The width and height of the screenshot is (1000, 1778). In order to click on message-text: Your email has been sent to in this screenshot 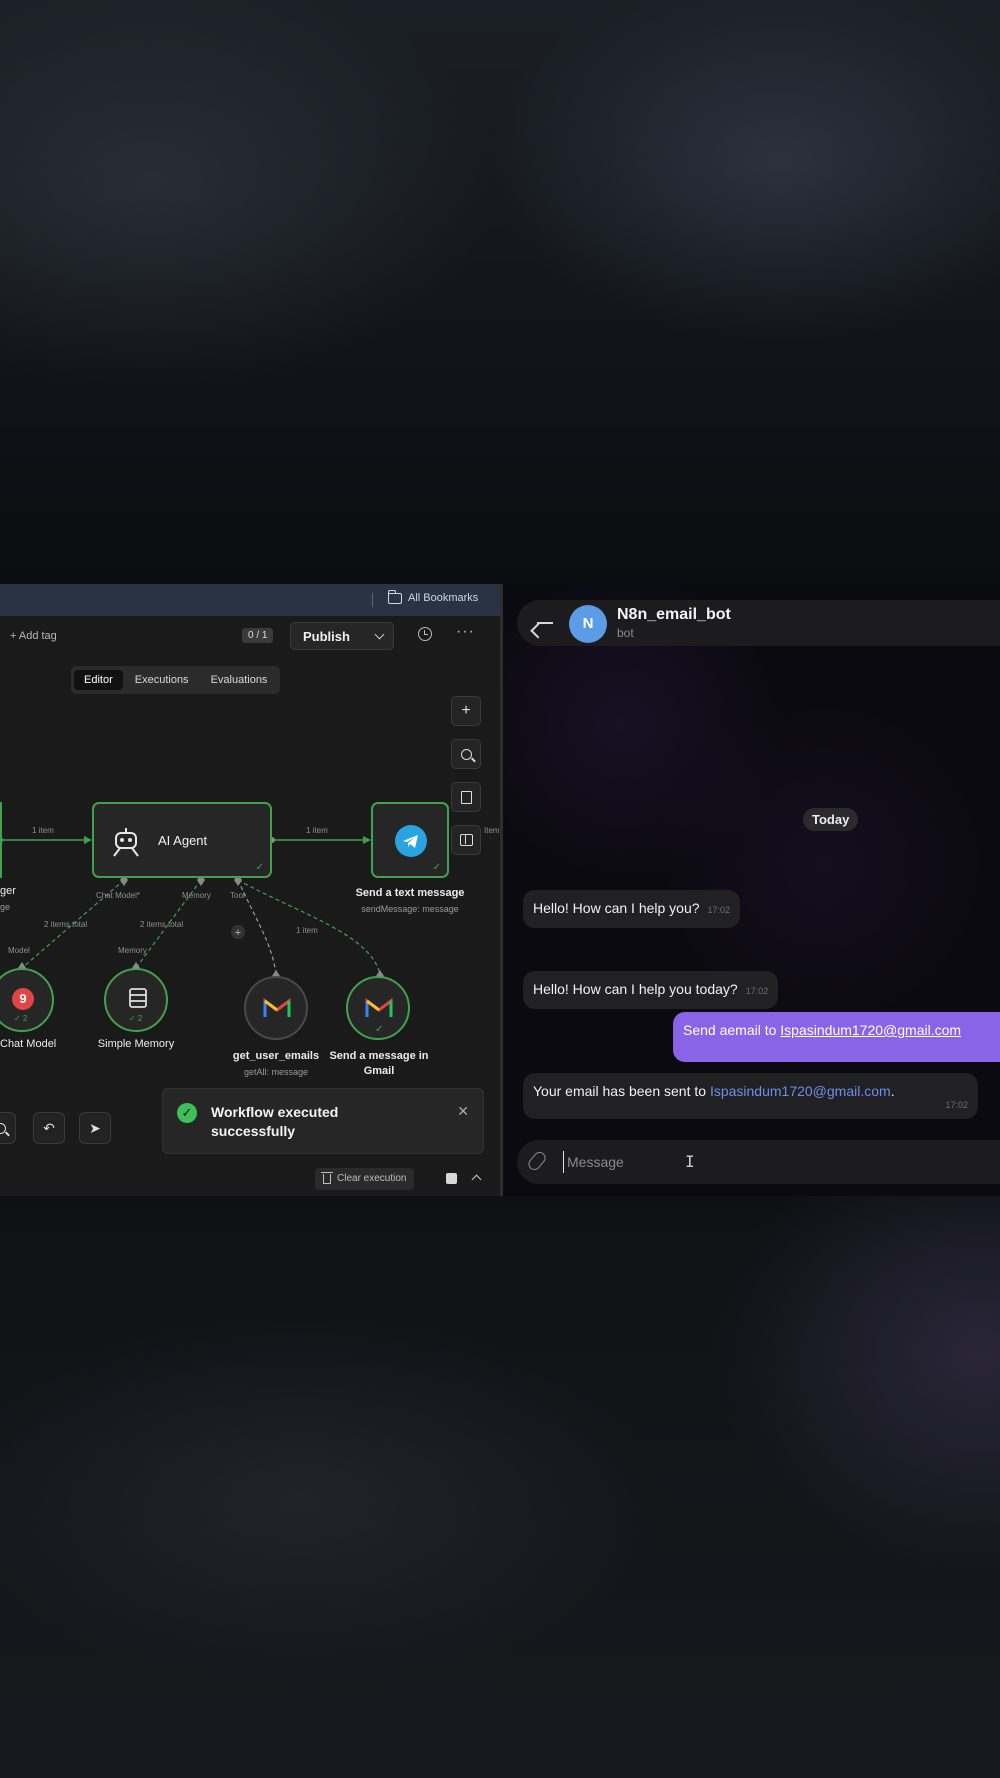, I will do `click(621, 1091)`.